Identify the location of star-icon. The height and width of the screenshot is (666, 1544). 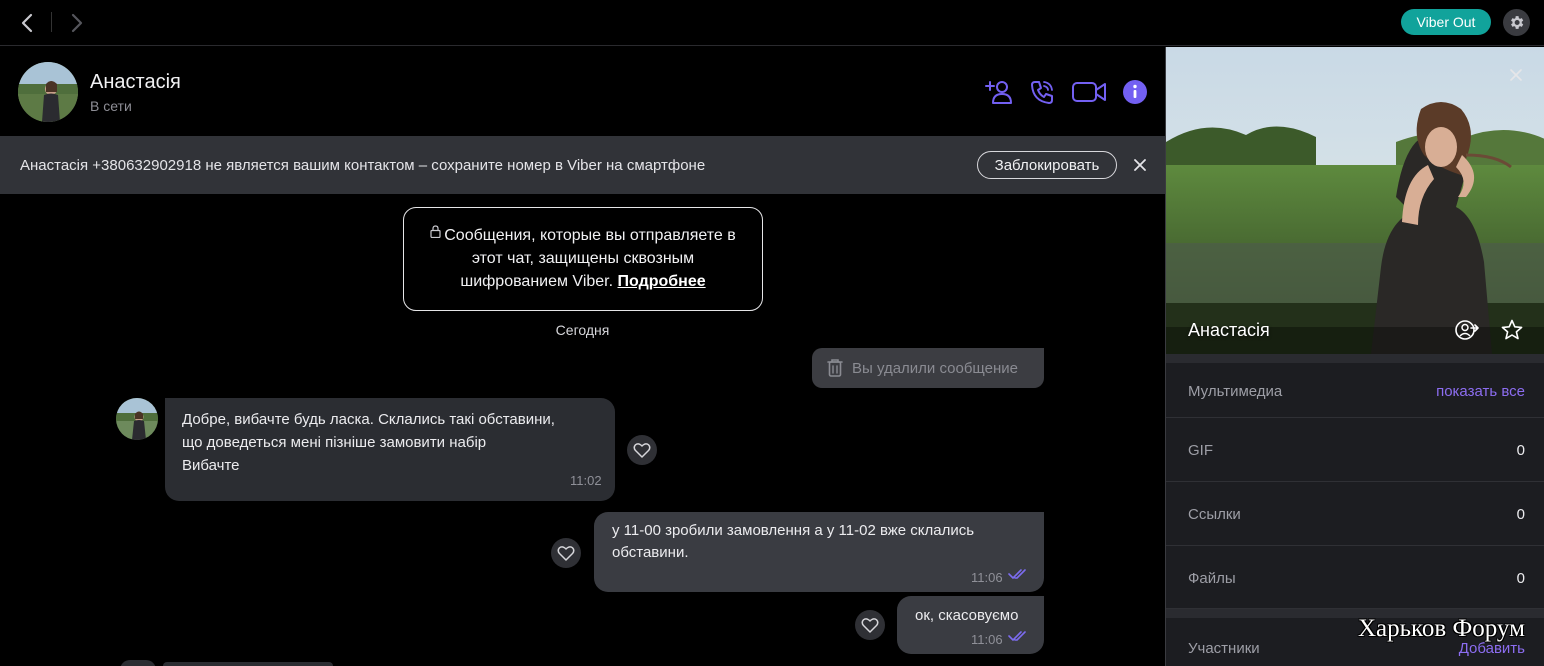
(1512, 329).